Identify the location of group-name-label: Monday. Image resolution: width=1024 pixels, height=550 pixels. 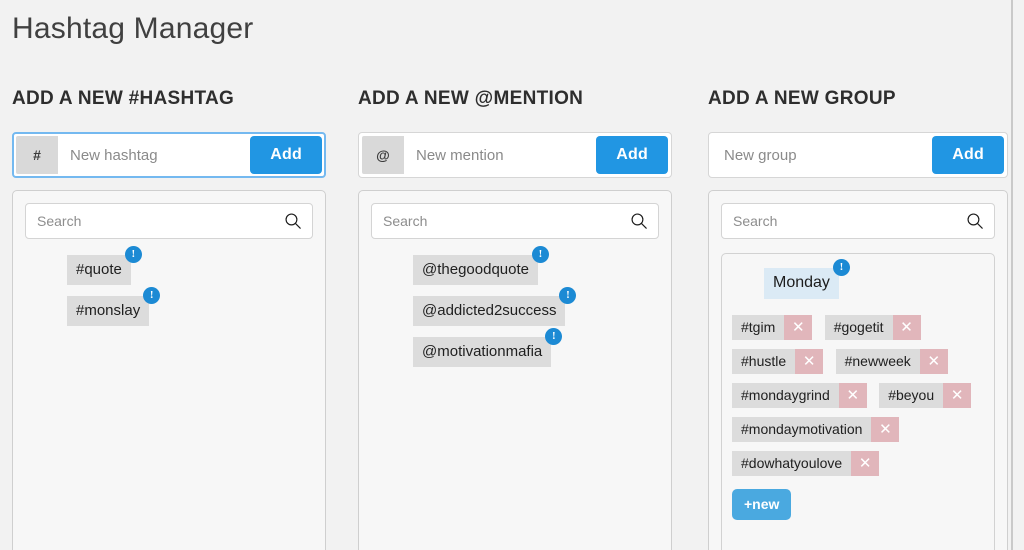
(801, 282).